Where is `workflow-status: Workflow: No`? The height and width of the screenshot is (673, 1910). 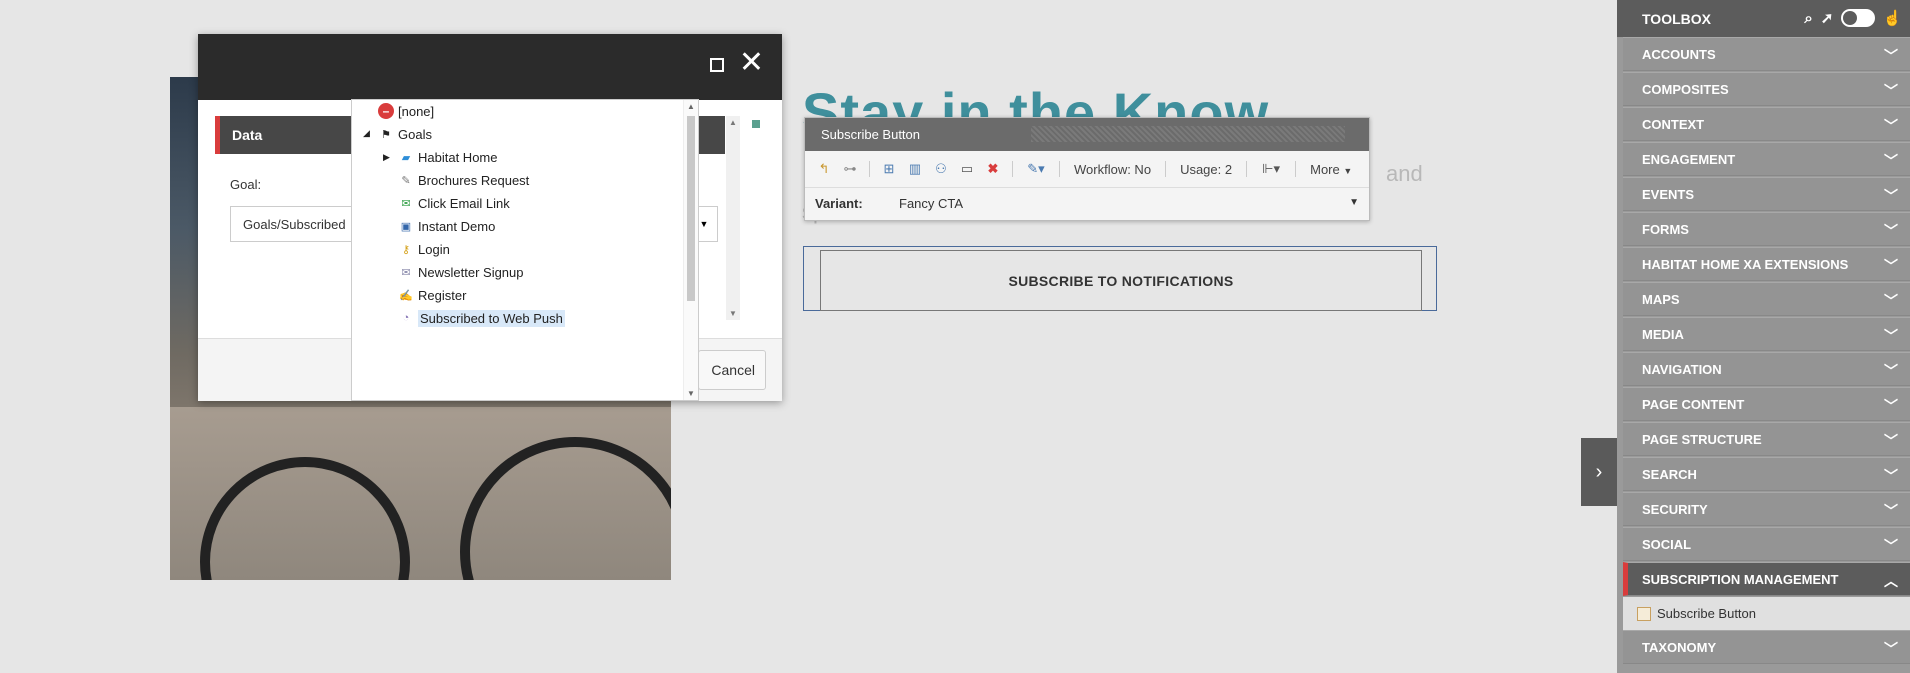
workflow-status: Workflow: No is located at coordinates (1113, 169).